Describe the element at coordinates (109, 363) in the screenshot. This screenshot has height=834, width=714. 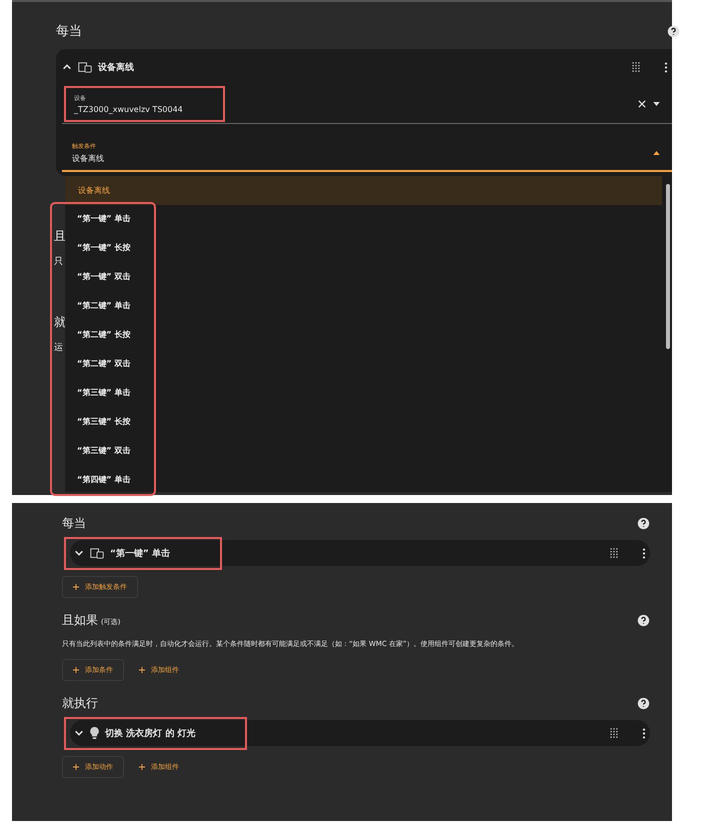
I see `dropdown-option: “第二键” 双击` at that location.